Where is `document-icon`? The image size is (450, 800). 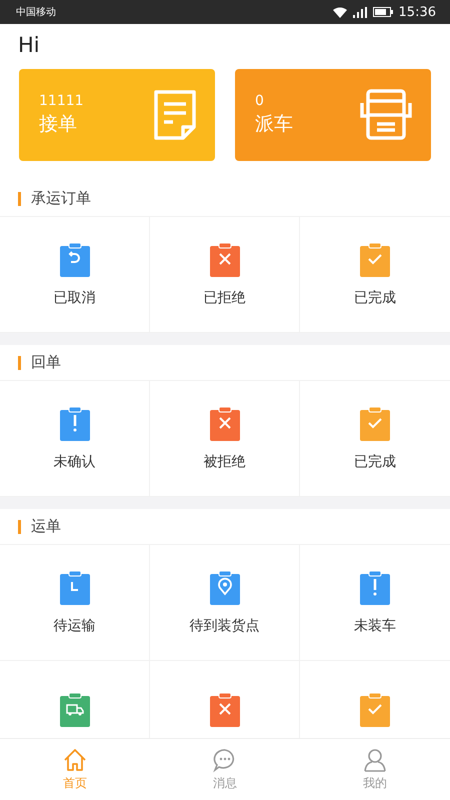
document-icon is located at coordinates (175, 115).